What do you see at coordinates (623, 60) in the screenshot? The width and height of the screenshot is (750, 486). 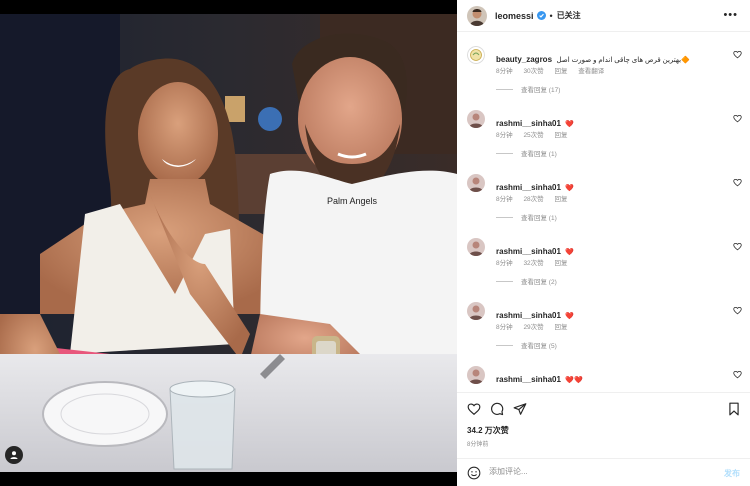 I see `comment-text: بهترین قرص های چاقی اندام و صورت اصل🔶` at bounding box center [623, 60].